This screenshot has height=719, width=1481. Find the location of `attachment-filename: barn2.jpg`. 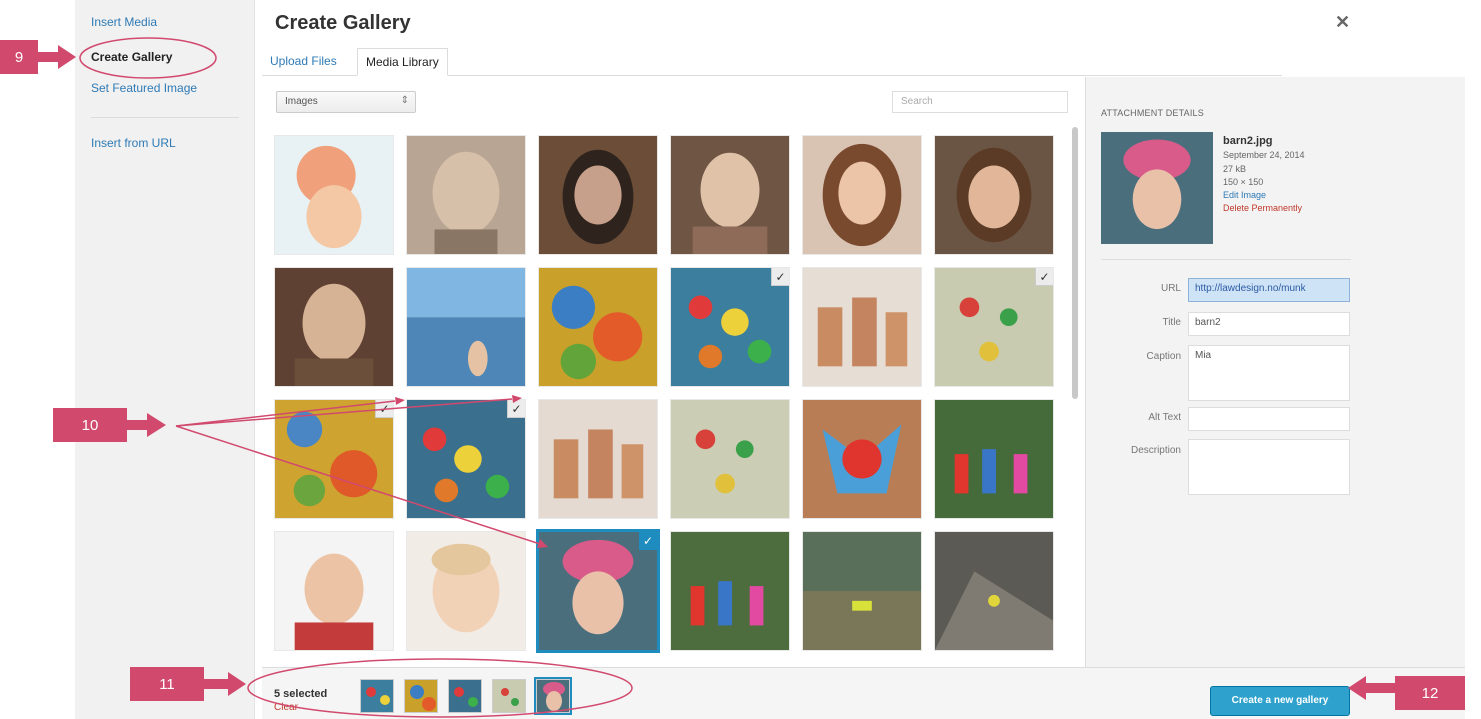

attachment-filename: barn2.jpg is located at coordinates (1248, 141).